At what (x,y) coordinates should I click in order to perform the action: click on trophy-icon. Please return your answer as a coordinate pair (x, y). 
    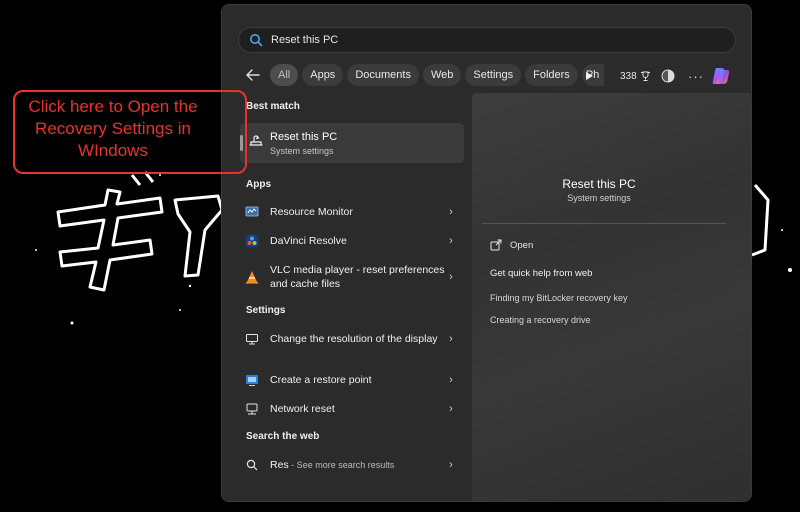
    Looking at the image, I should click on (645, 76).